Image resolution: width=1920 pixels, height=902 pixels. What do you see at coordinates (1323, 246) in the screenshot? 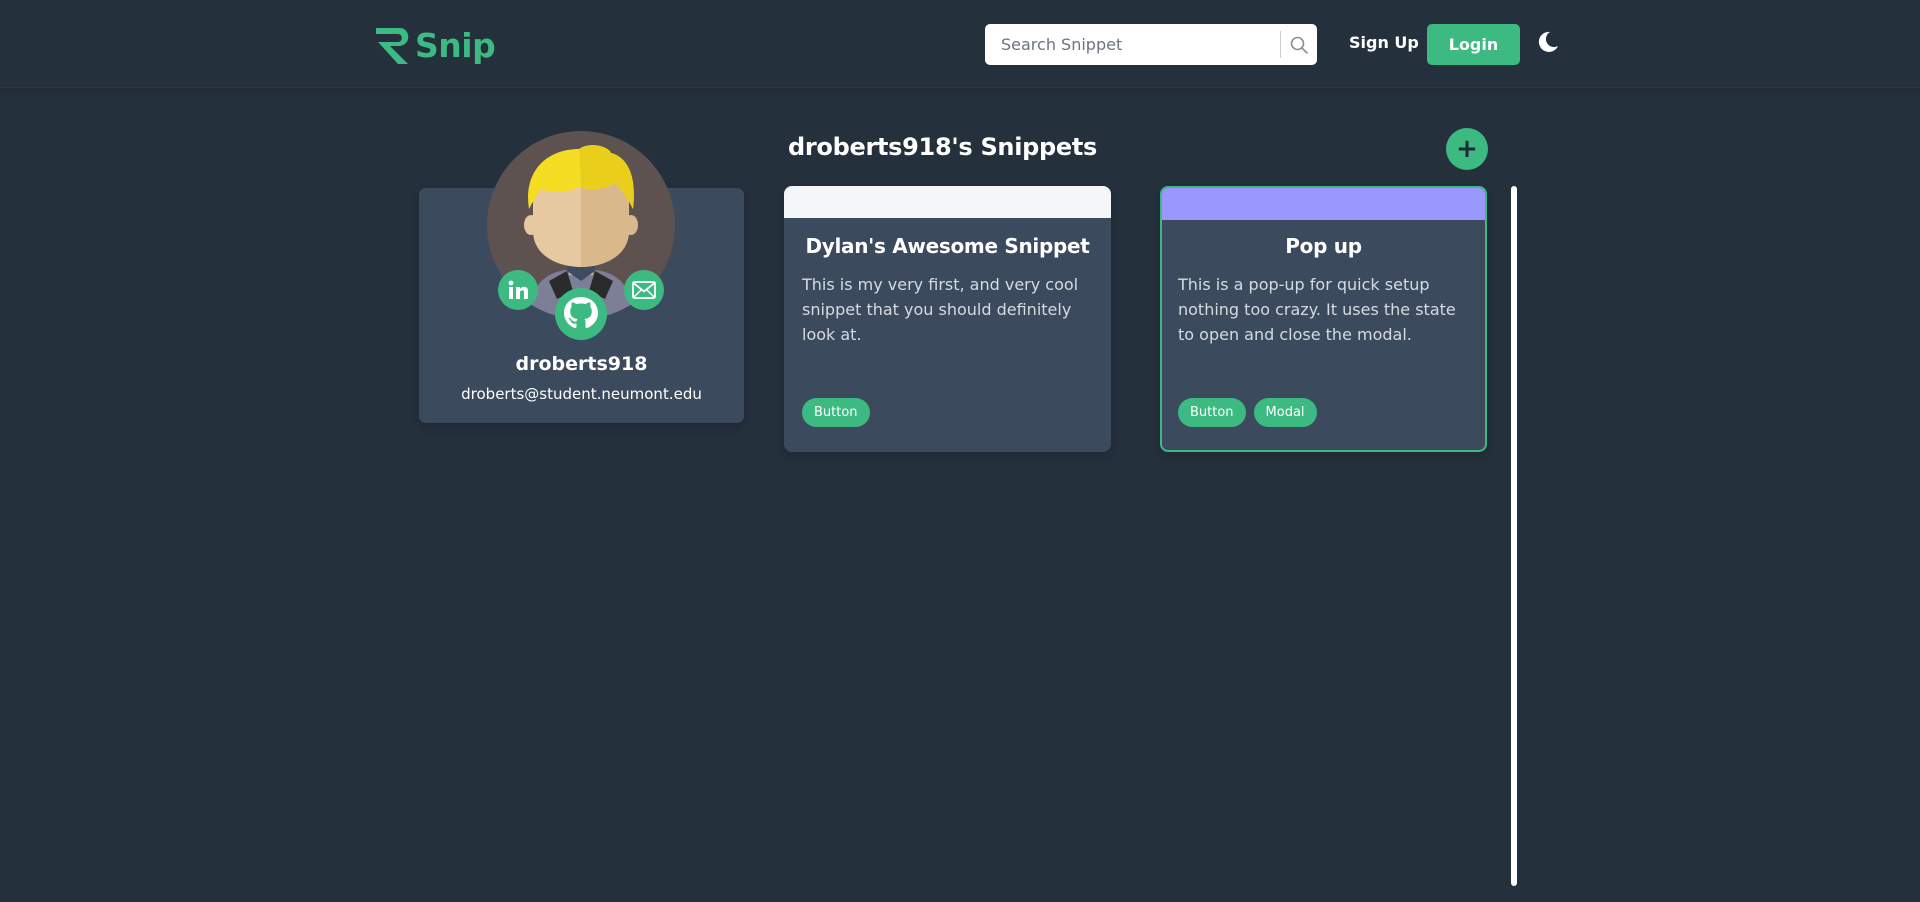
I see `snippet-title: Pop up` at bounding box center [1323, 246].